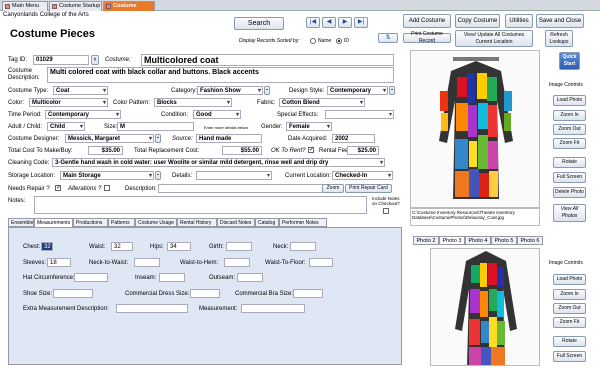  What do you see at coordinates (107, 188) in the screenshot?
I see `alterations-checkbox` at bounding box center [107, 188].